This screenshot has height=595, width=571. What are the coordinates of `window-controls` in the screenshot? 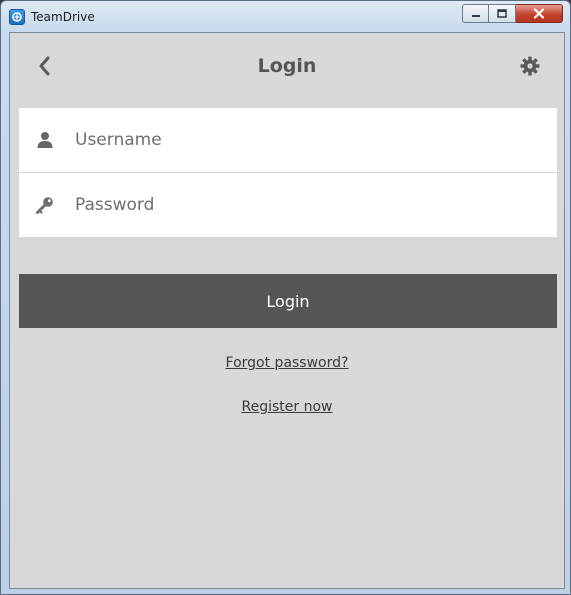 It's located at (512, 14).